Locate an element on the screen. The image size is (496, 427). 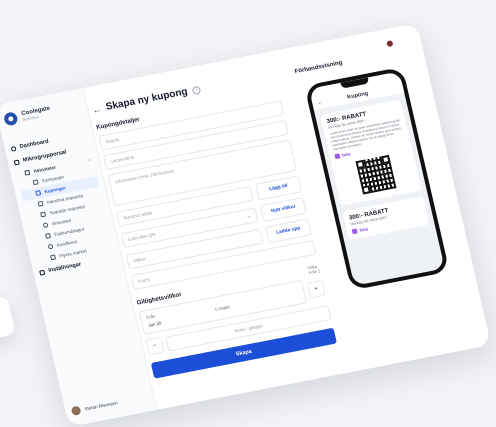
information-placeholder: Information (max 200 tecken) is located at coordinates (144, 176).